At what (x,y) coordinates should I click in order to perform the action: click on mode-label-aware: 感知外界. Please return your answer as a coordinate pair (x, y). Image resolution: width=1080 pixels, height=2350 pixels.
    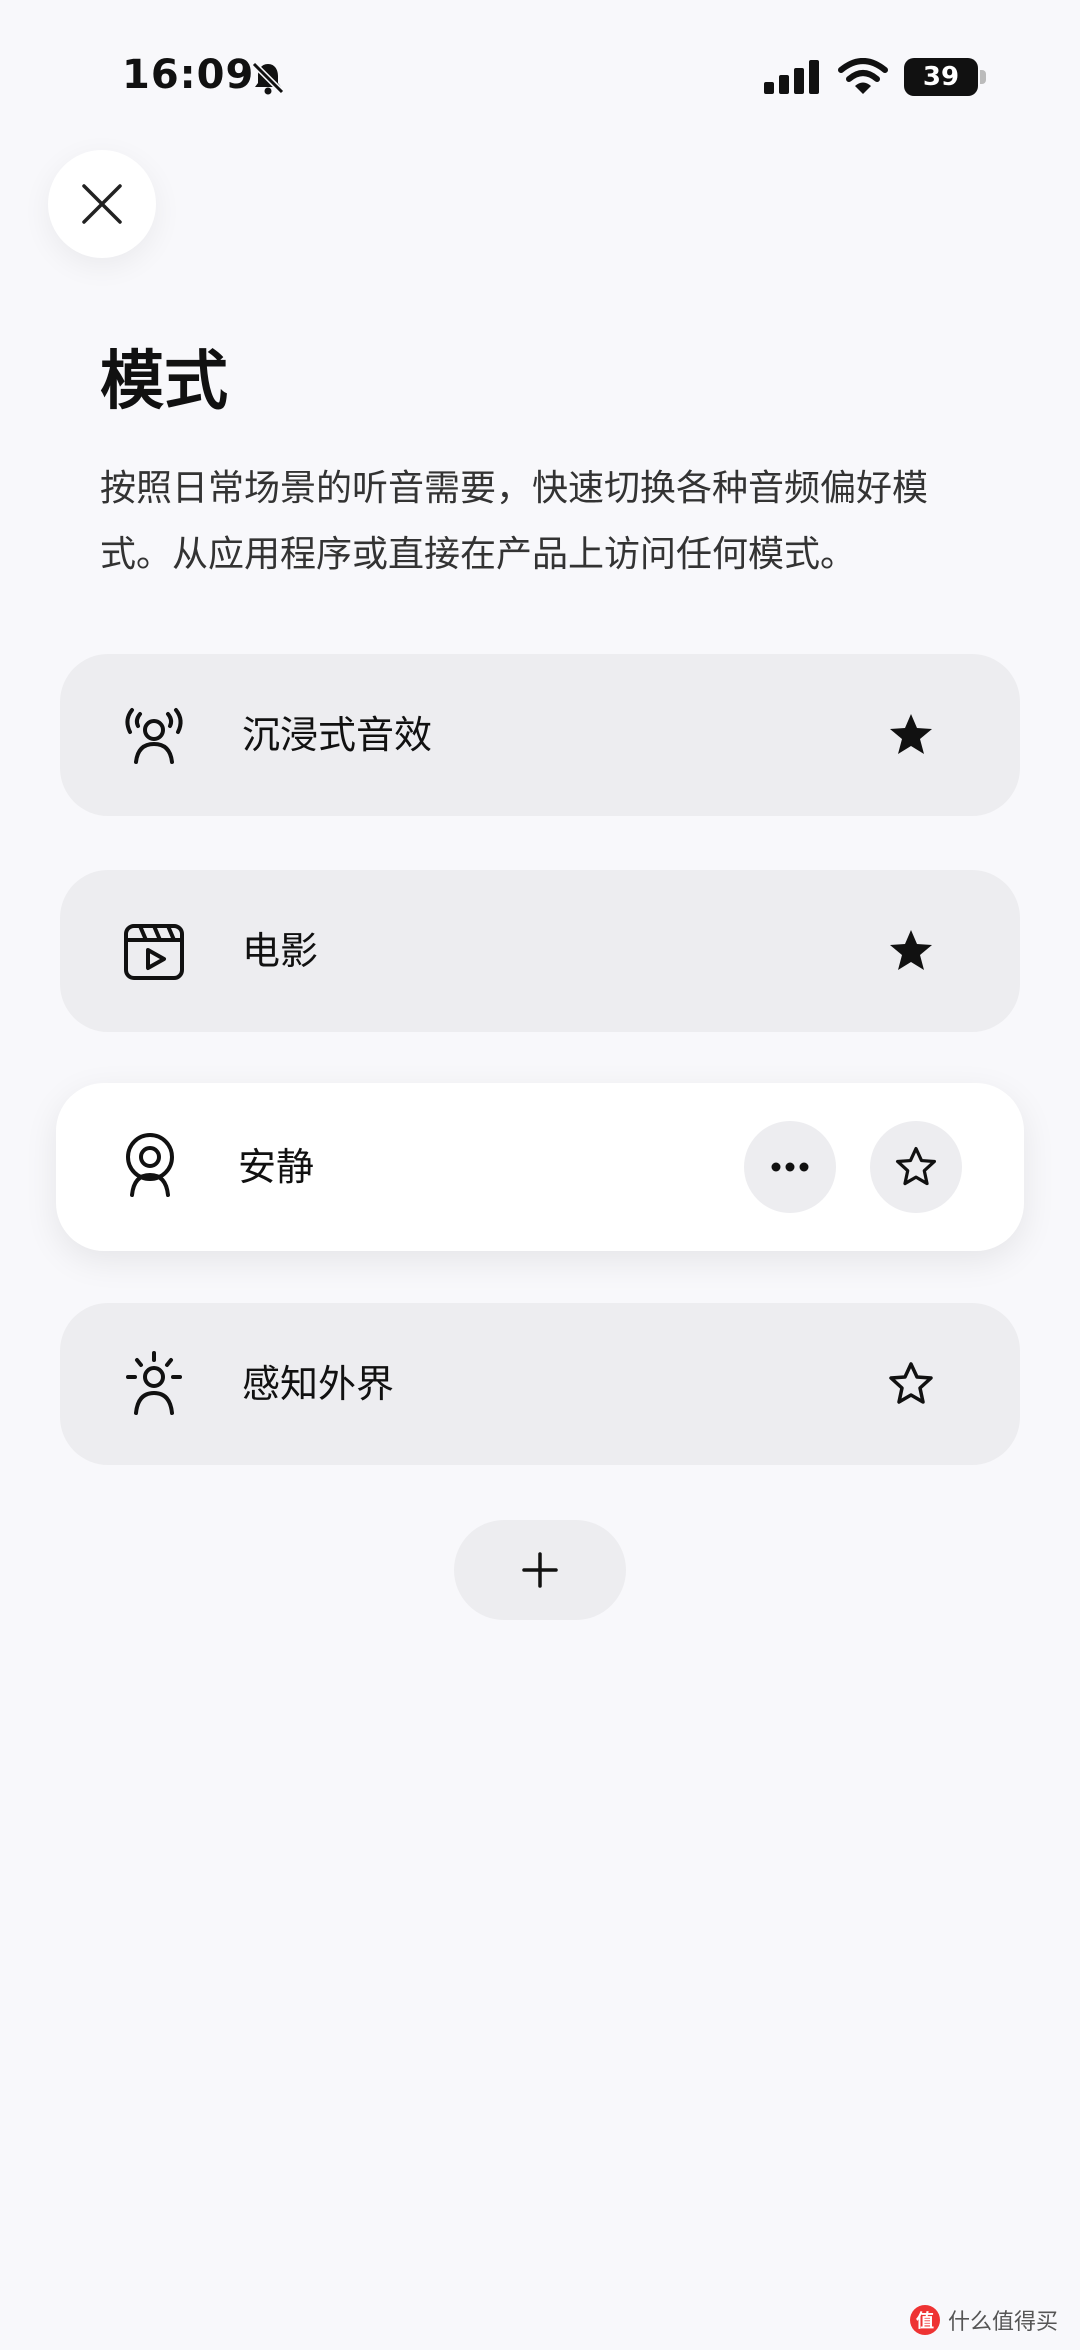
    Looking at the image, I should click on (318, 1384).